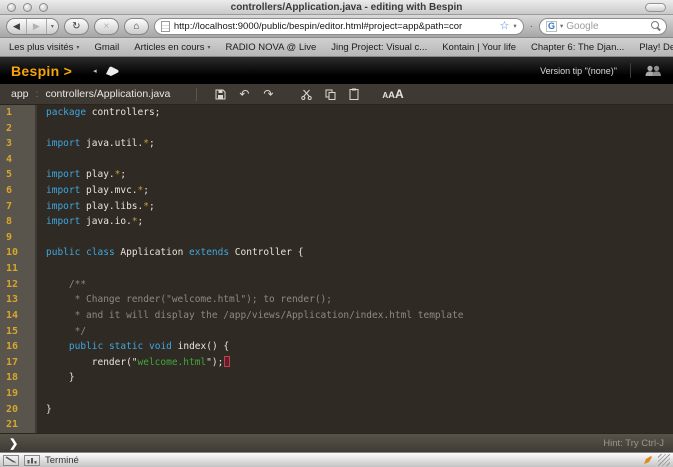  What do you see at coordinates (354, 94) in the screenshot?
I see `paste-icon` at bounding box center [354, 94].